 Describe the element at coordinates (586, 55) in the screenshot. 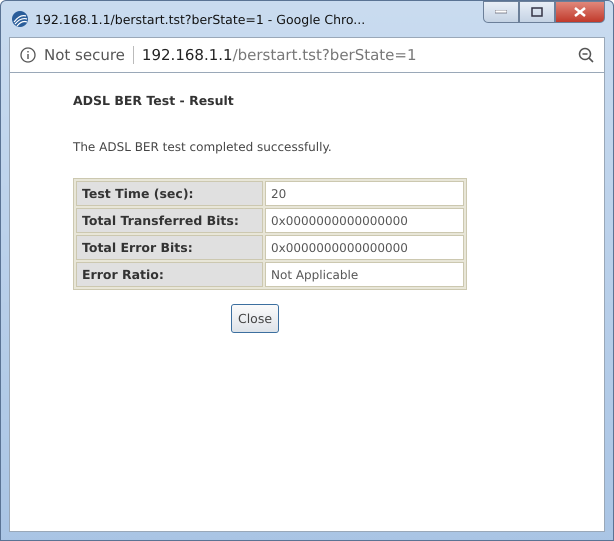

I see `zoom-out-icon` at that location.